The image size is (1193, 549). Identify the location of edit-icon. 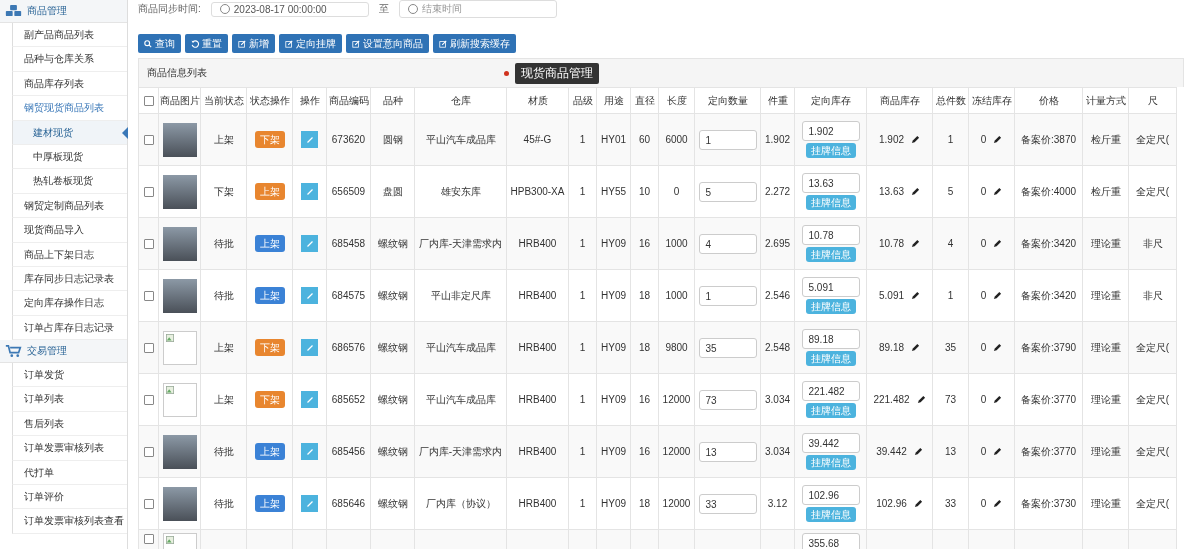
(443, 43).